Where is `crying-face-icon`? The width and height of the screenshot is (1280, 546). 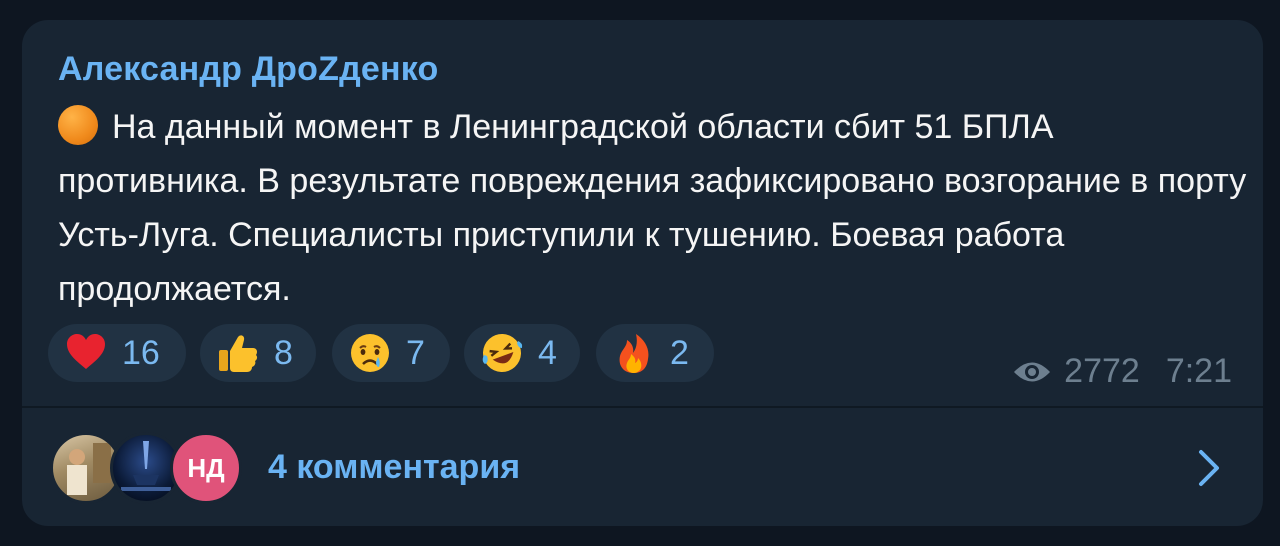 crying-face-icon is located at coordinates (370, 353).